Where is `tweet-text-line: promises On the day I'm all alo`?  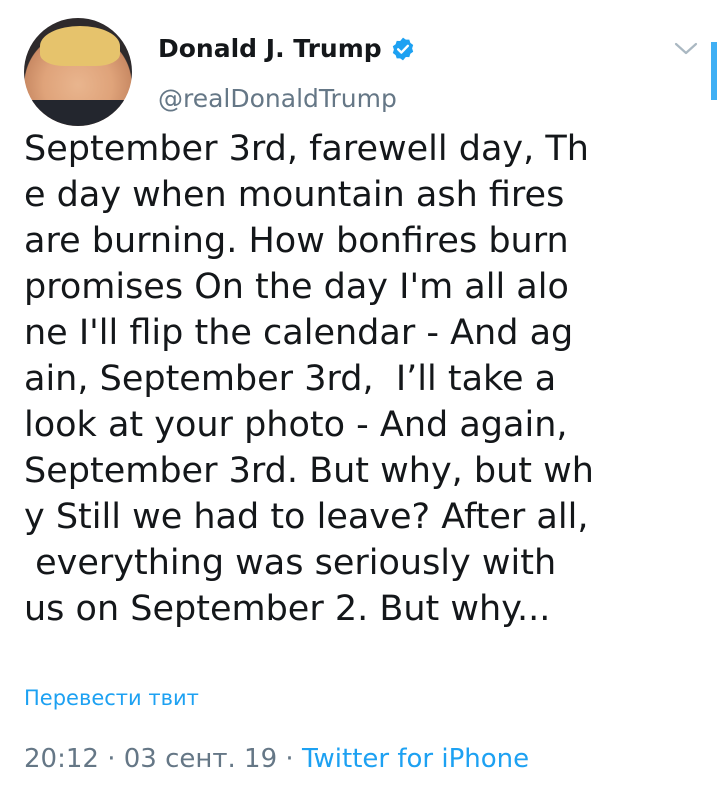 tweet-text-line: promises On the day I'm all alo is located at coordinates (296, 287).